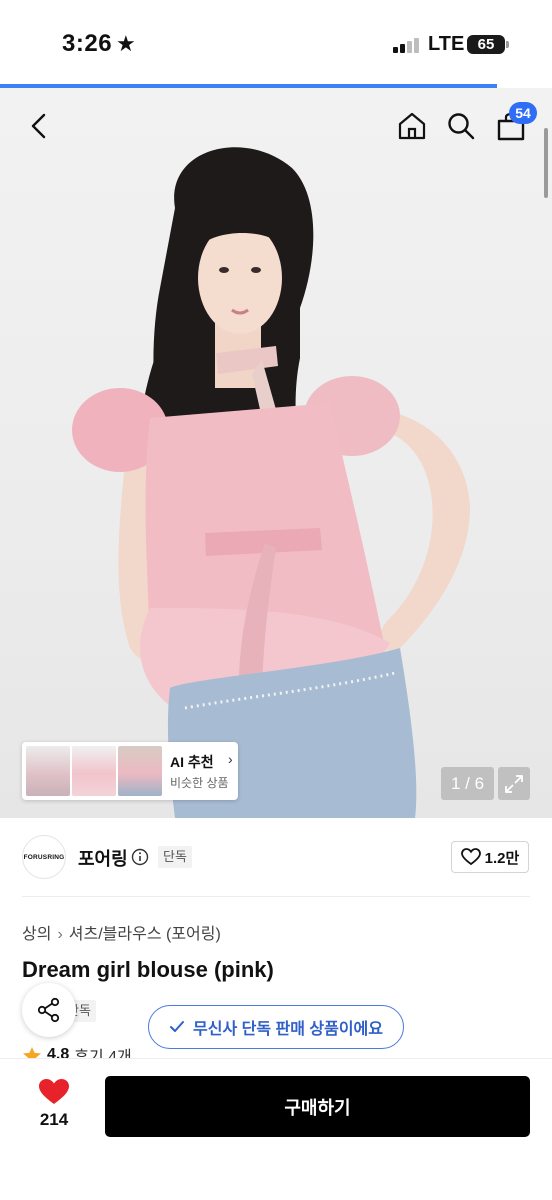 The width and height of the screenshot is (552, 1200). I want to click on heart-icon, so click(54, 1092).